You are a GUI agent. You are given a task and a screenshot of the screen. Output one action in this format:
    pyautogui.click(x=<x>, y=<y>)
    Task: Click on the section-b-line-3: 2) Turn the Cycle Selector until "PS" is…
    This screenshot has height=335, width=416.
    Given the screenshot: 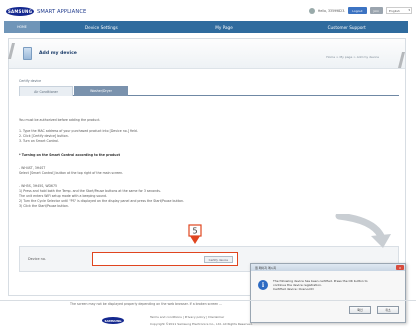 What is the action you would take?
    pyautogui.click(x=101, y=201)
    